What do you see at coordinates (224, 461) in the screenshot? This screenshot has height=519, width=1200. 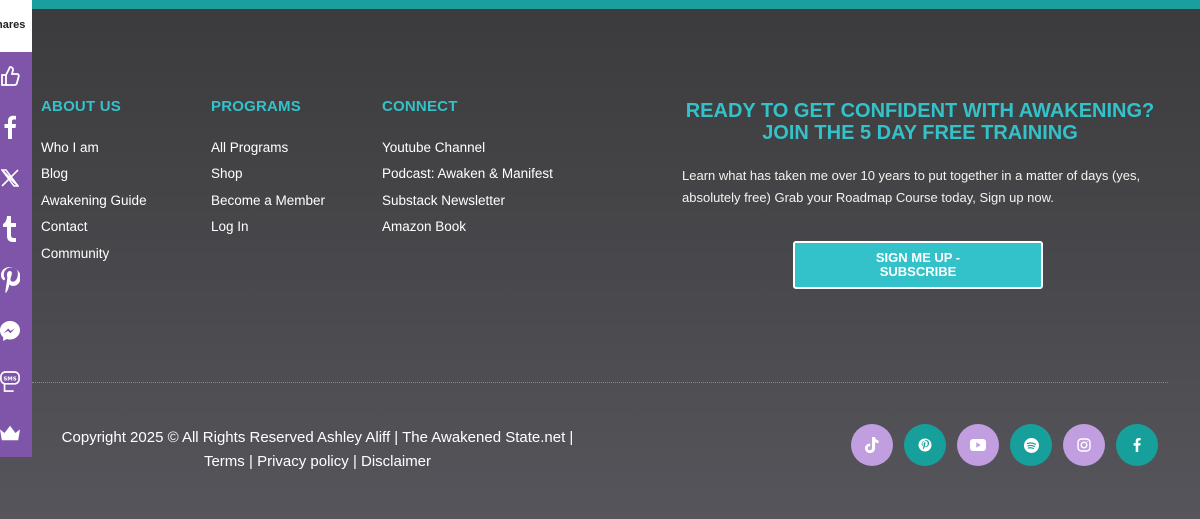 I see `terms-link: Terms` at bounding box center [224, 461].